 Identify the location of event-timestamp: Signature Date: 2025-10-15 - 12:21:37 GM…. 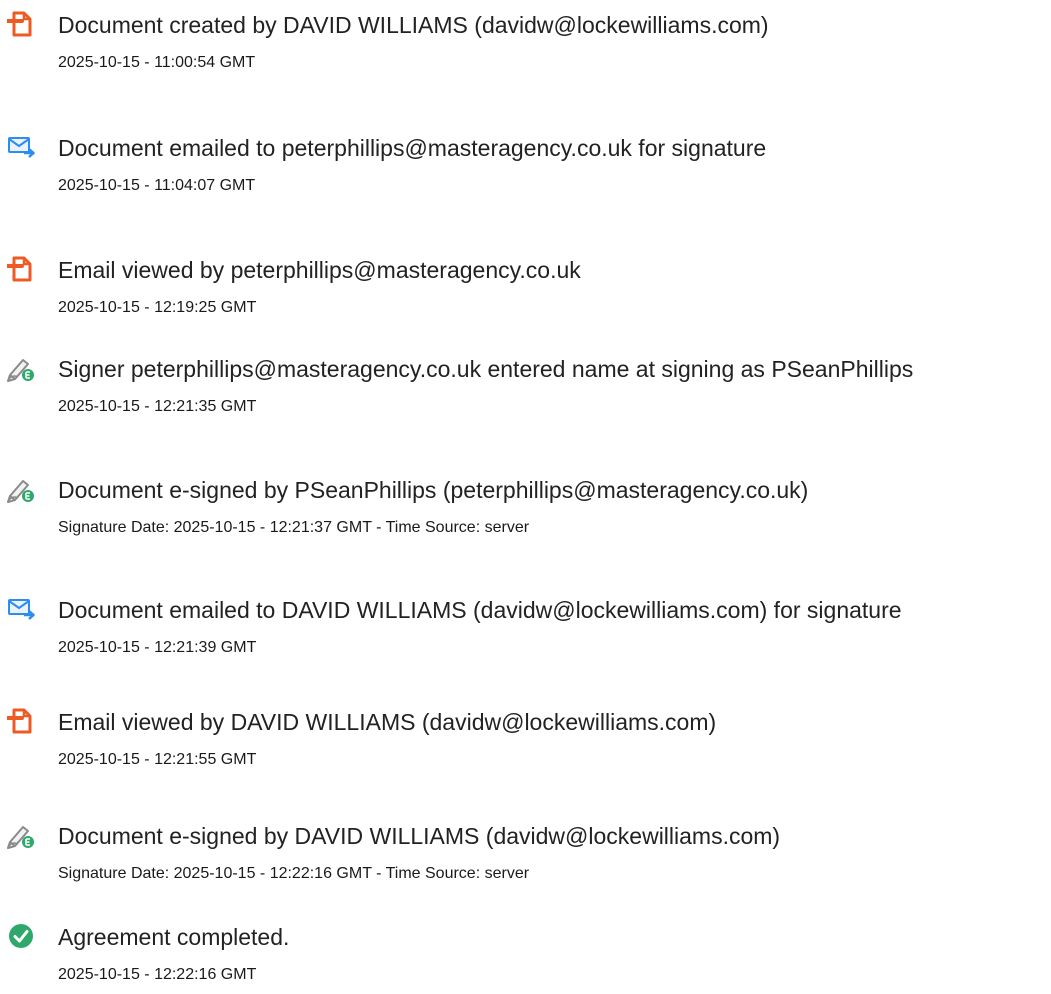
(294, 527).